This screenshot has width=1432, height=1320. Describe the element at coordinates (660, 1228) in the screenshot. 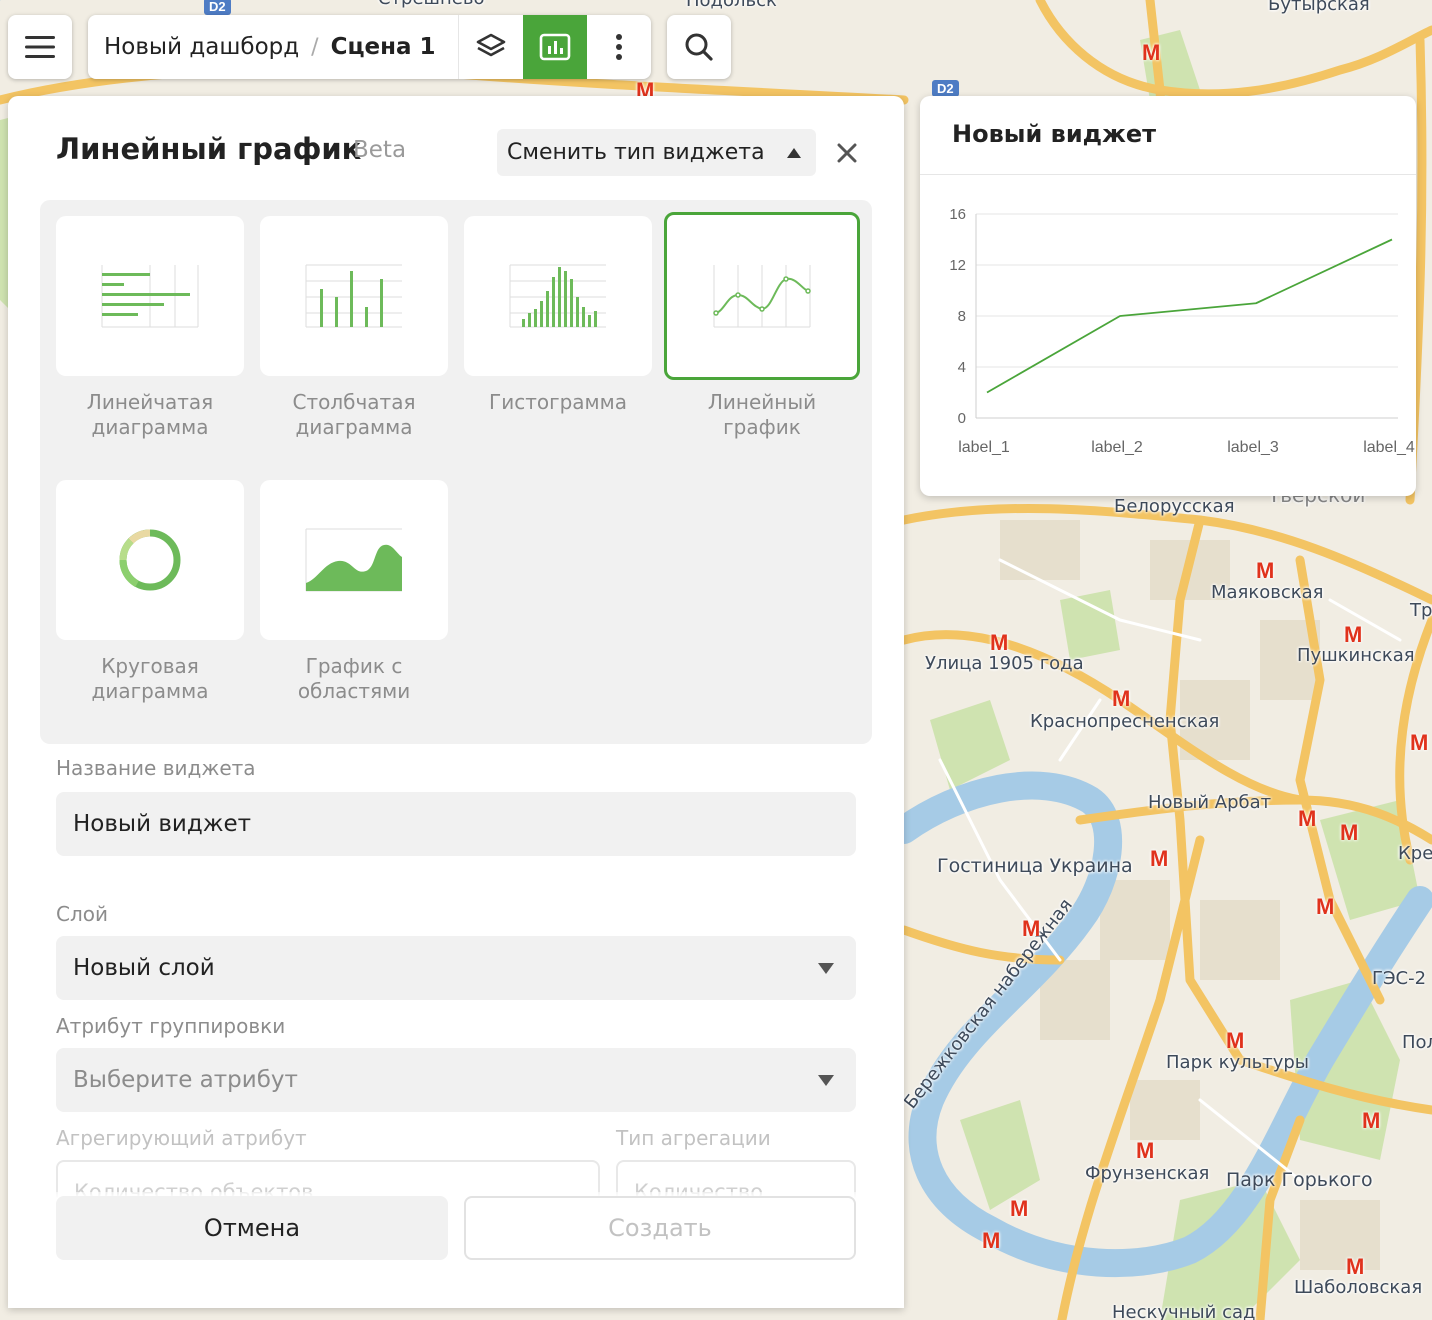

I see `create-button: Создать` at that location.